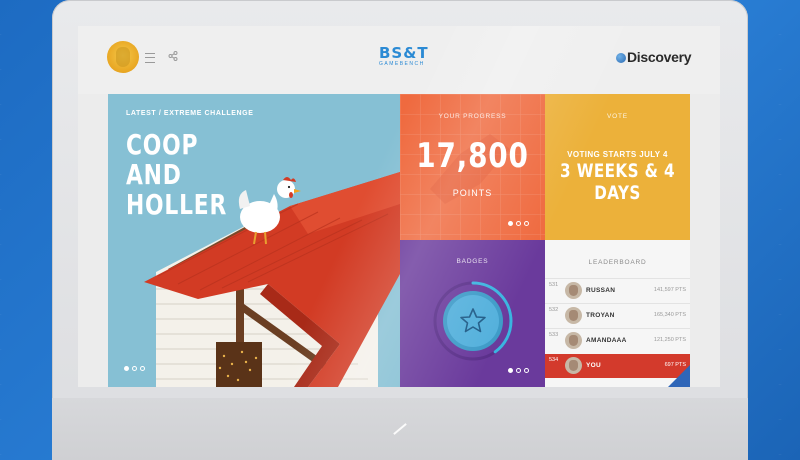  I want to click on leaderboard-row: 533 AMANDAAA 121,250 PTS, so click(617, 340).